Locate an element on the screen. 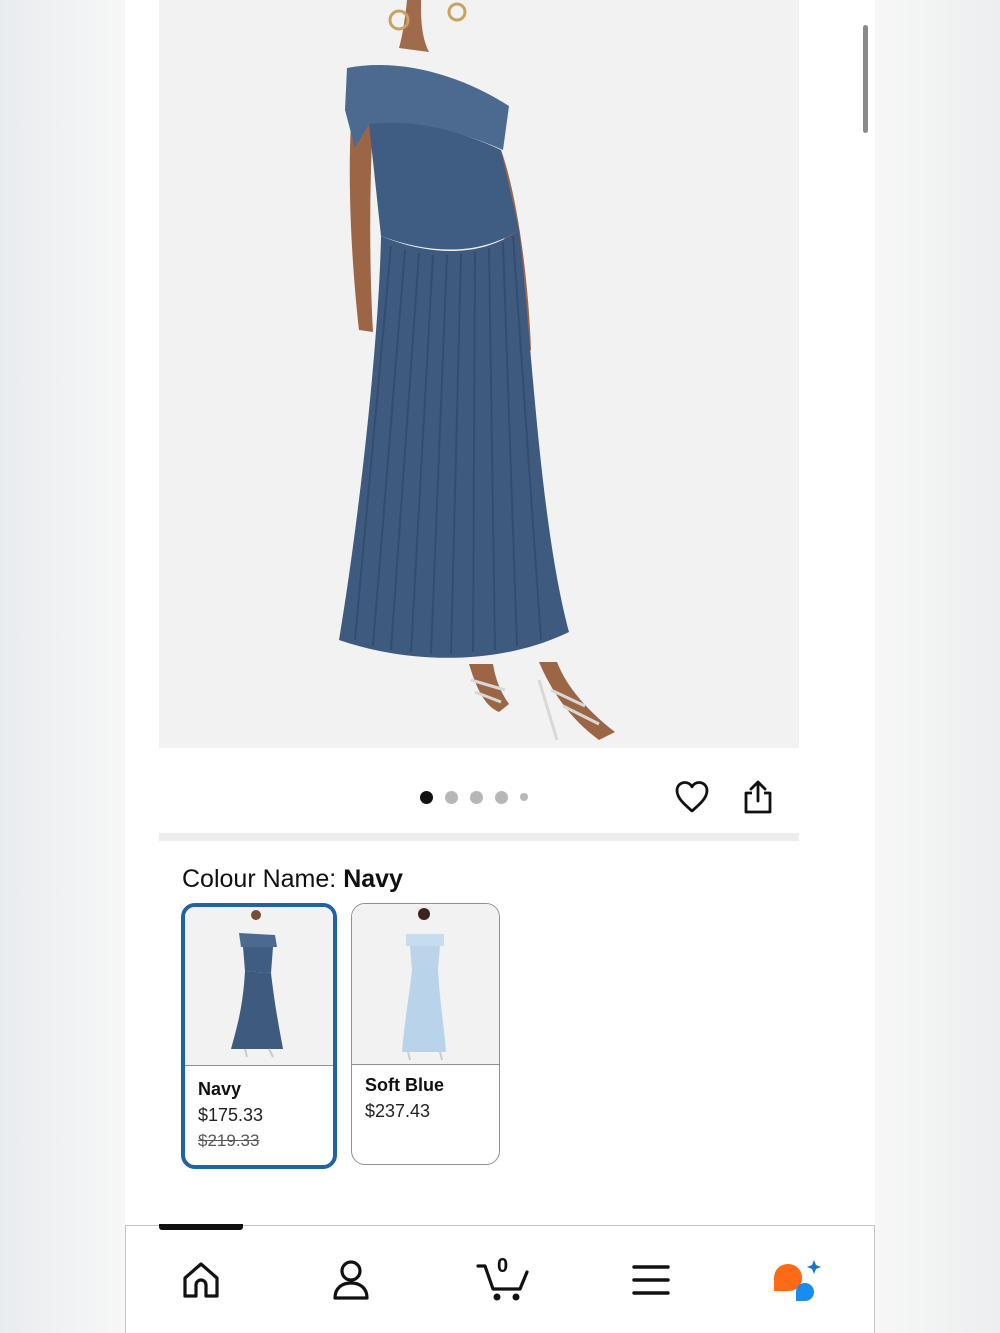 This screenshot has height=1333, width=1000. bottom-nav-bar: 0 is located at coordinates (500, 1278).